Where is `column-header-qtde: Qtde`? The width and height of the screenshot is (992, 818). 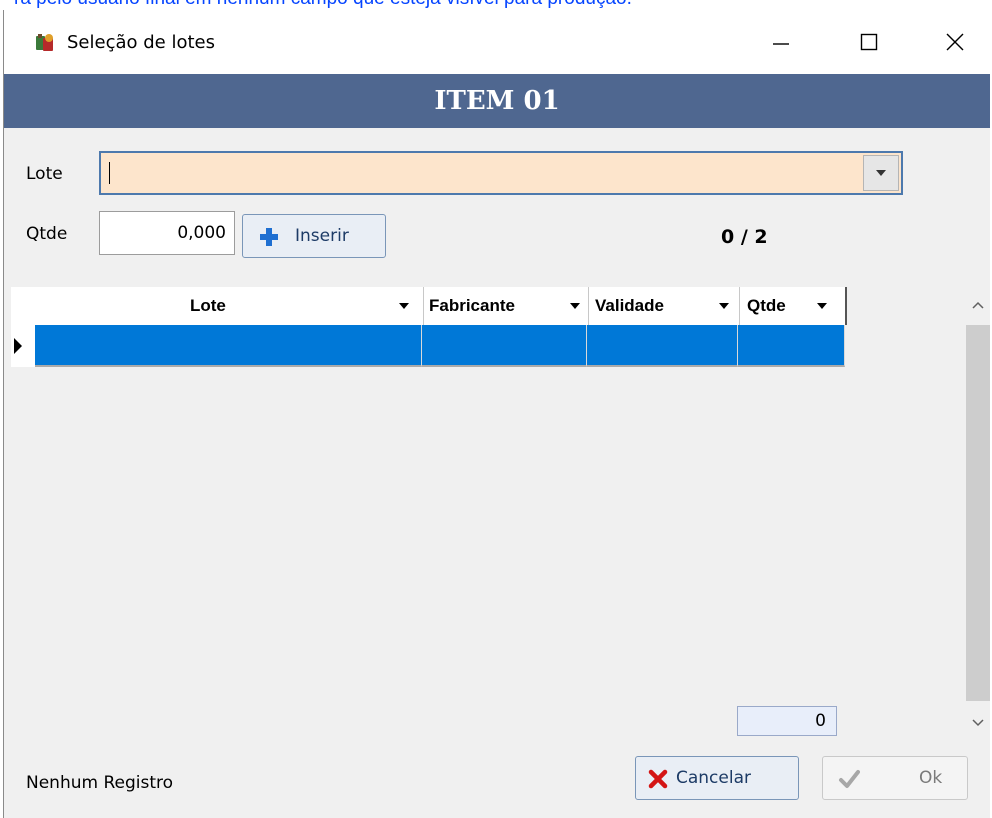 column-header-qtde: Qtde is located at coordinates (793, 306).